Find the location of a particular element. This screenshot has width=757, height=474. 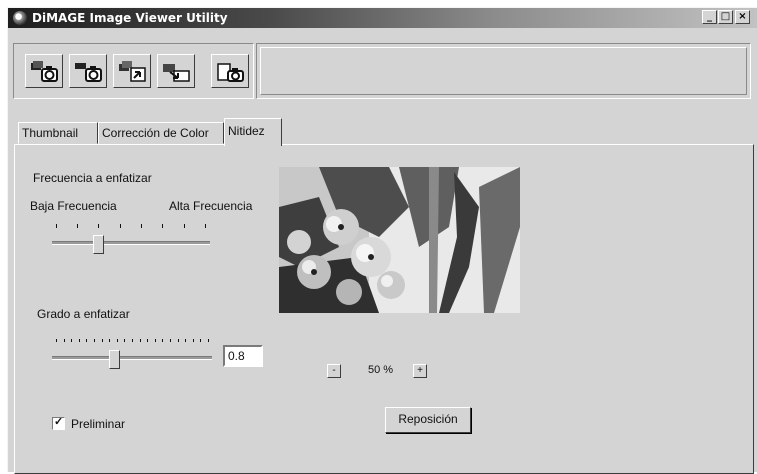

camera-settings-icon is located at coordinates (230, 72).